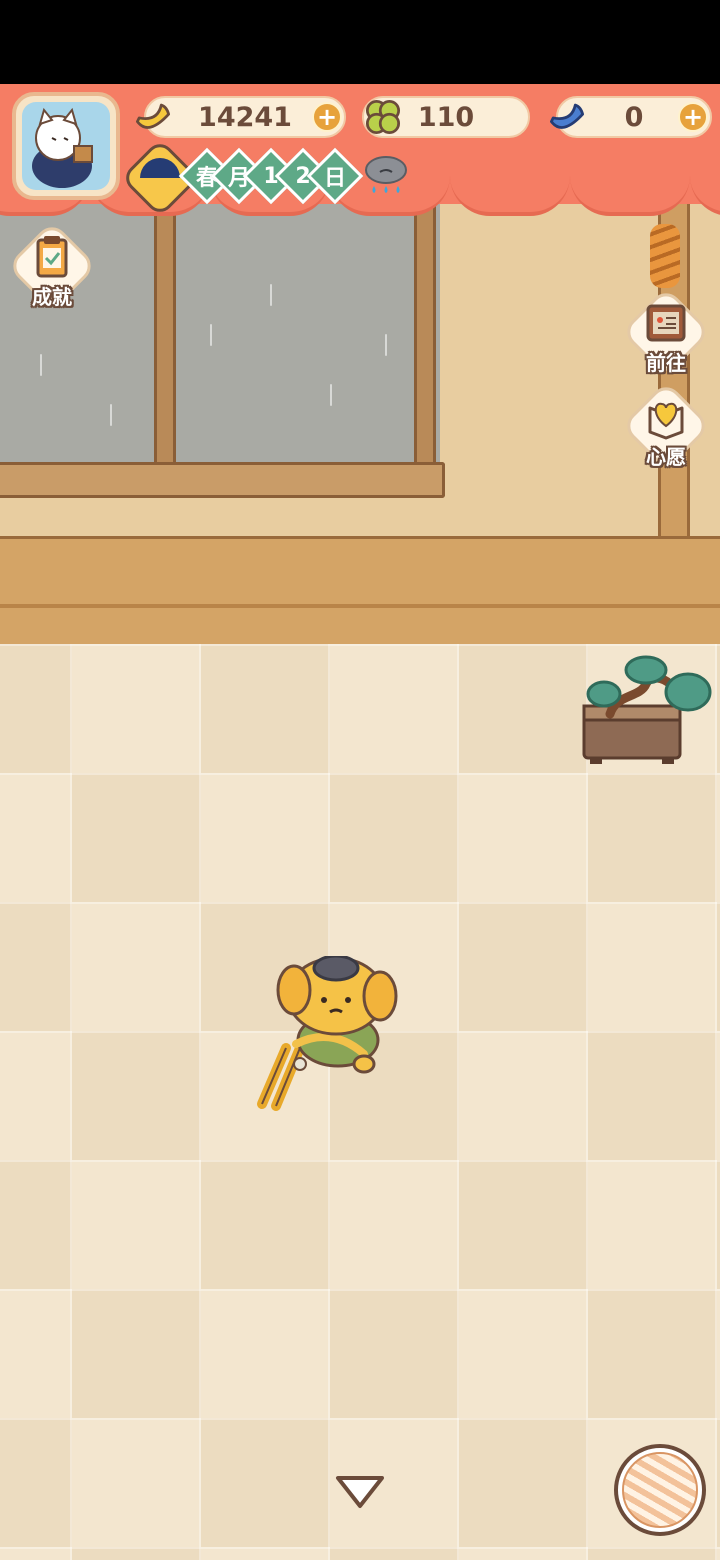  What do you see at coordinates (666, 363) in the screenshot?
I see `go-to-label: 前往` at bounding box center [666, 363].